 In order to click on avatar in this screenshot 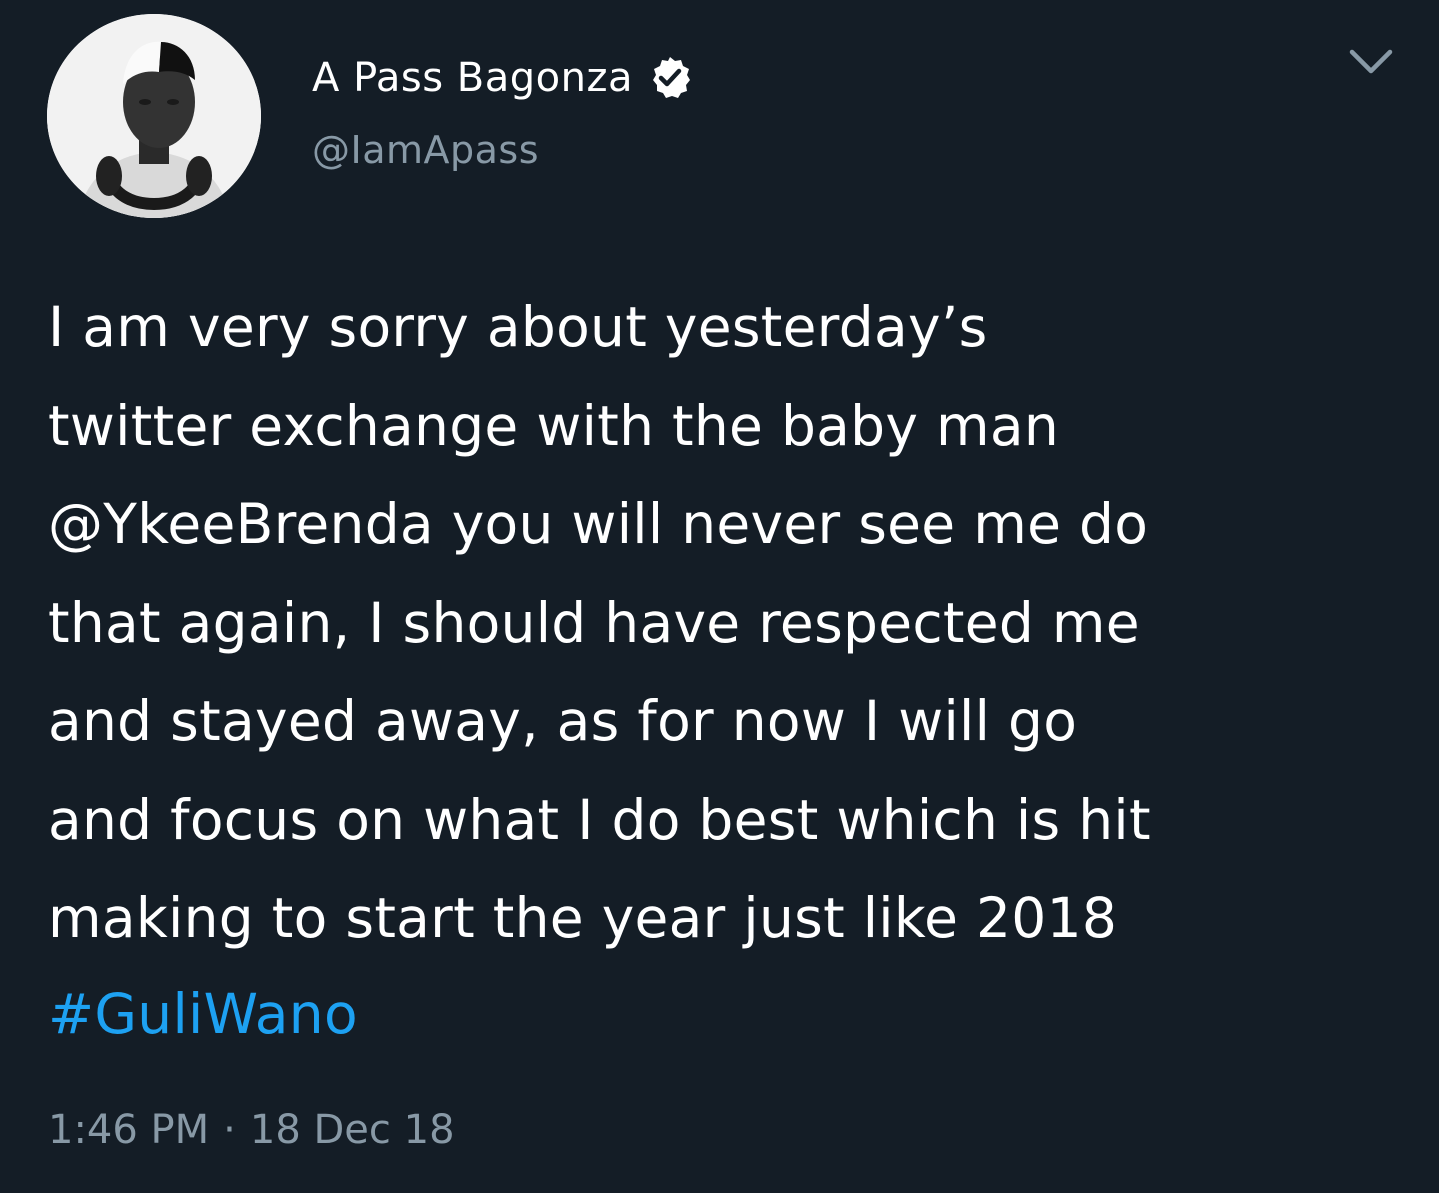, I will do `click(154, 116)`.